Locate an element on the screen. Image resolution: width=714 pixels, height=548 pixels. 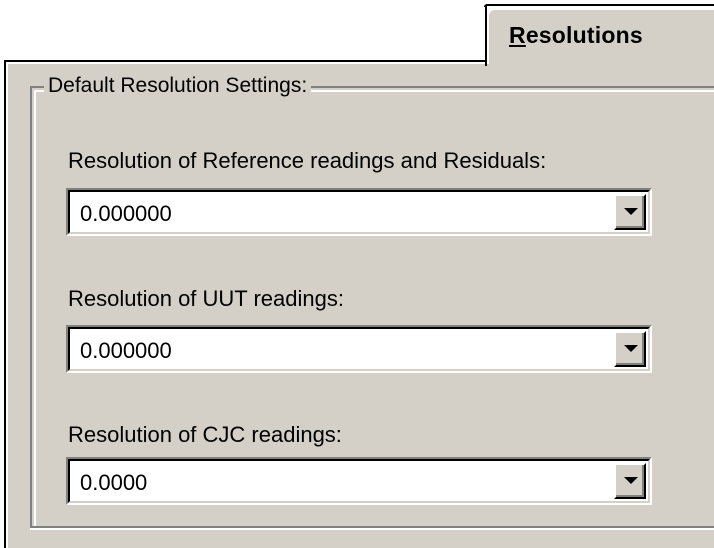
tab-resolutions-label: Resolutions is located at coordinates (576, 35).